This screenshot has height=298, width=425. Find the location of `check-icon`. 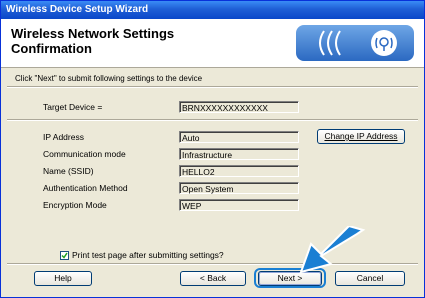

check-icon is located at coordinates (64, 255).